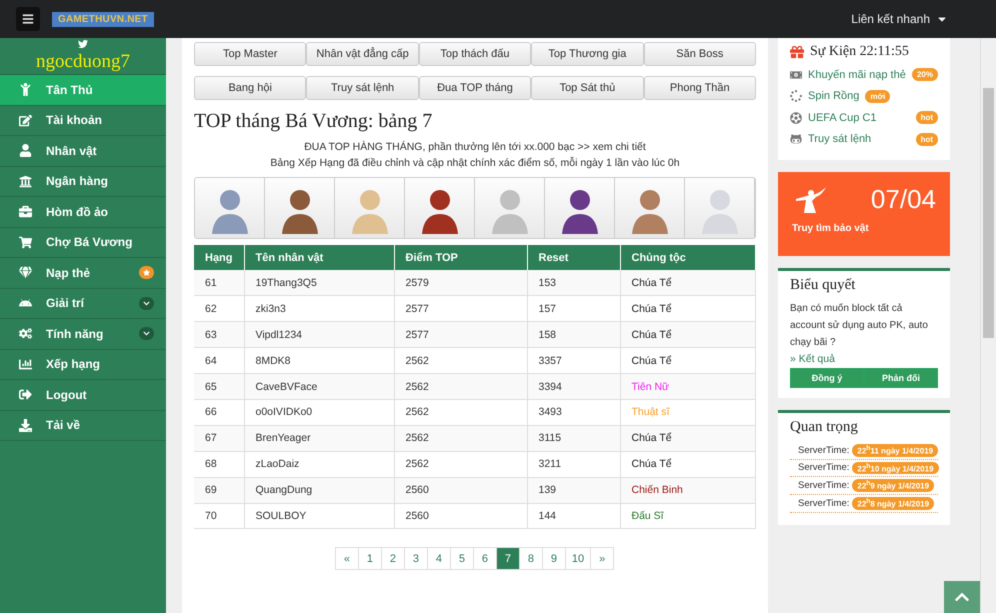 This screenshot has width=996, height=613. I want to click on table-cell: zLaoDaiz, so click(319, 464).